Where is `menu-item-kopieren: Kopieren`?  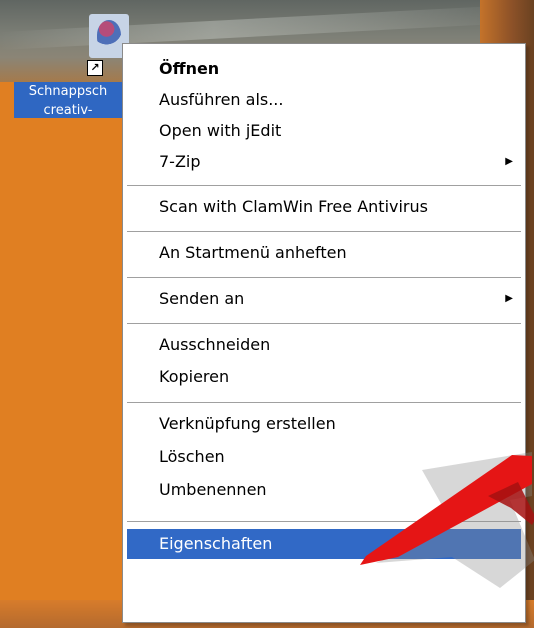
menu-item-kopieren: Kopieren is located at coordinates (324, 377).